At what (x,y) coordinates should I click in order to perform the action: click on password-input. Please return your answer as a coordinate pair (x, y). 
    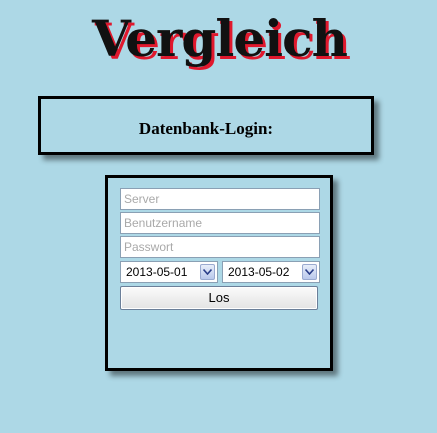
    Looking at the image, I should click on (220, 247).